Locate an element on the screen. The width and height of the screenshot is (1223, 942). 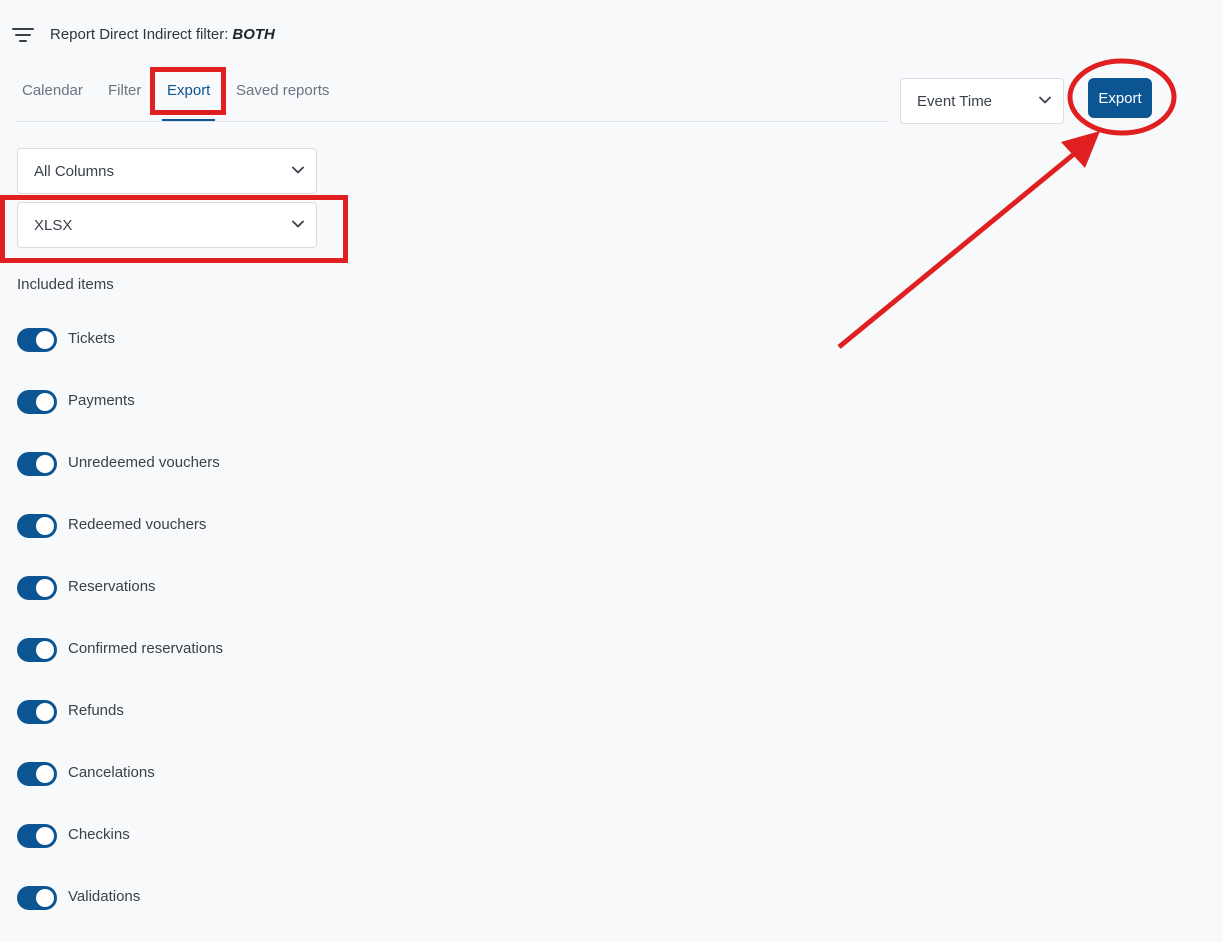
toggle-switch-confirmed-reservations is located at coordinates (37, 650).